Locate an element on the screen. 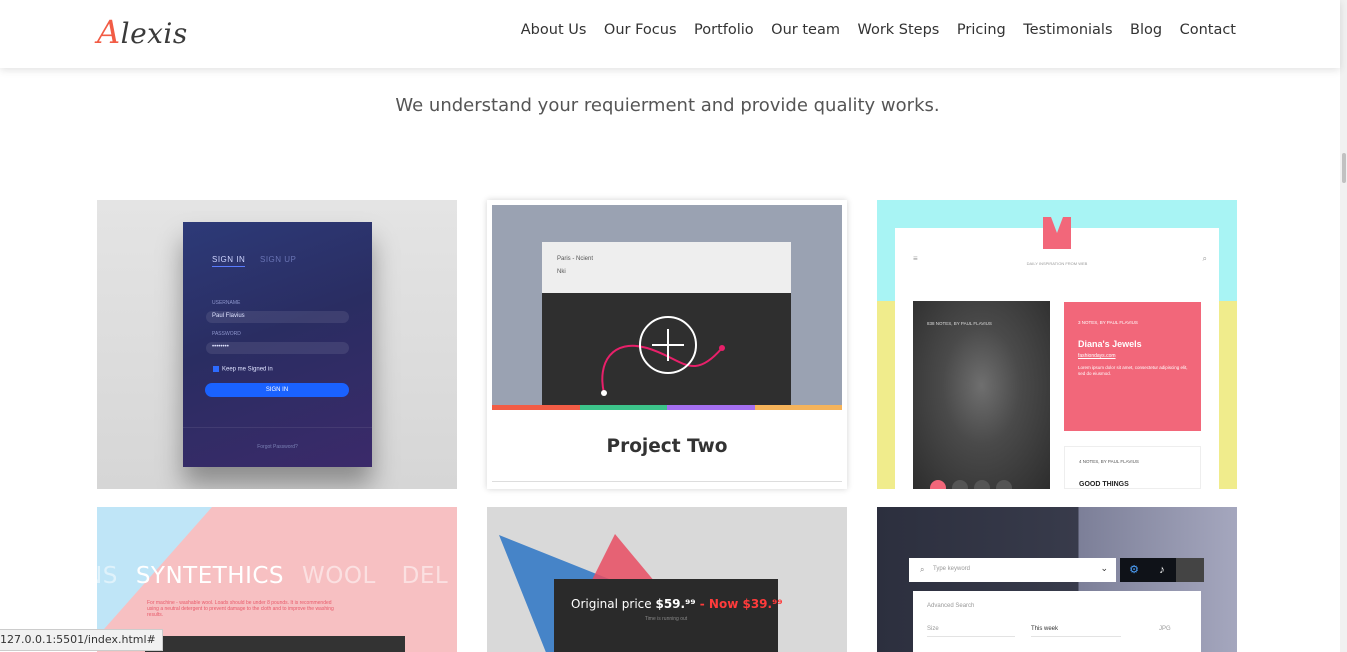  nav-about-us: About Us is located at coordinates (554, 30).